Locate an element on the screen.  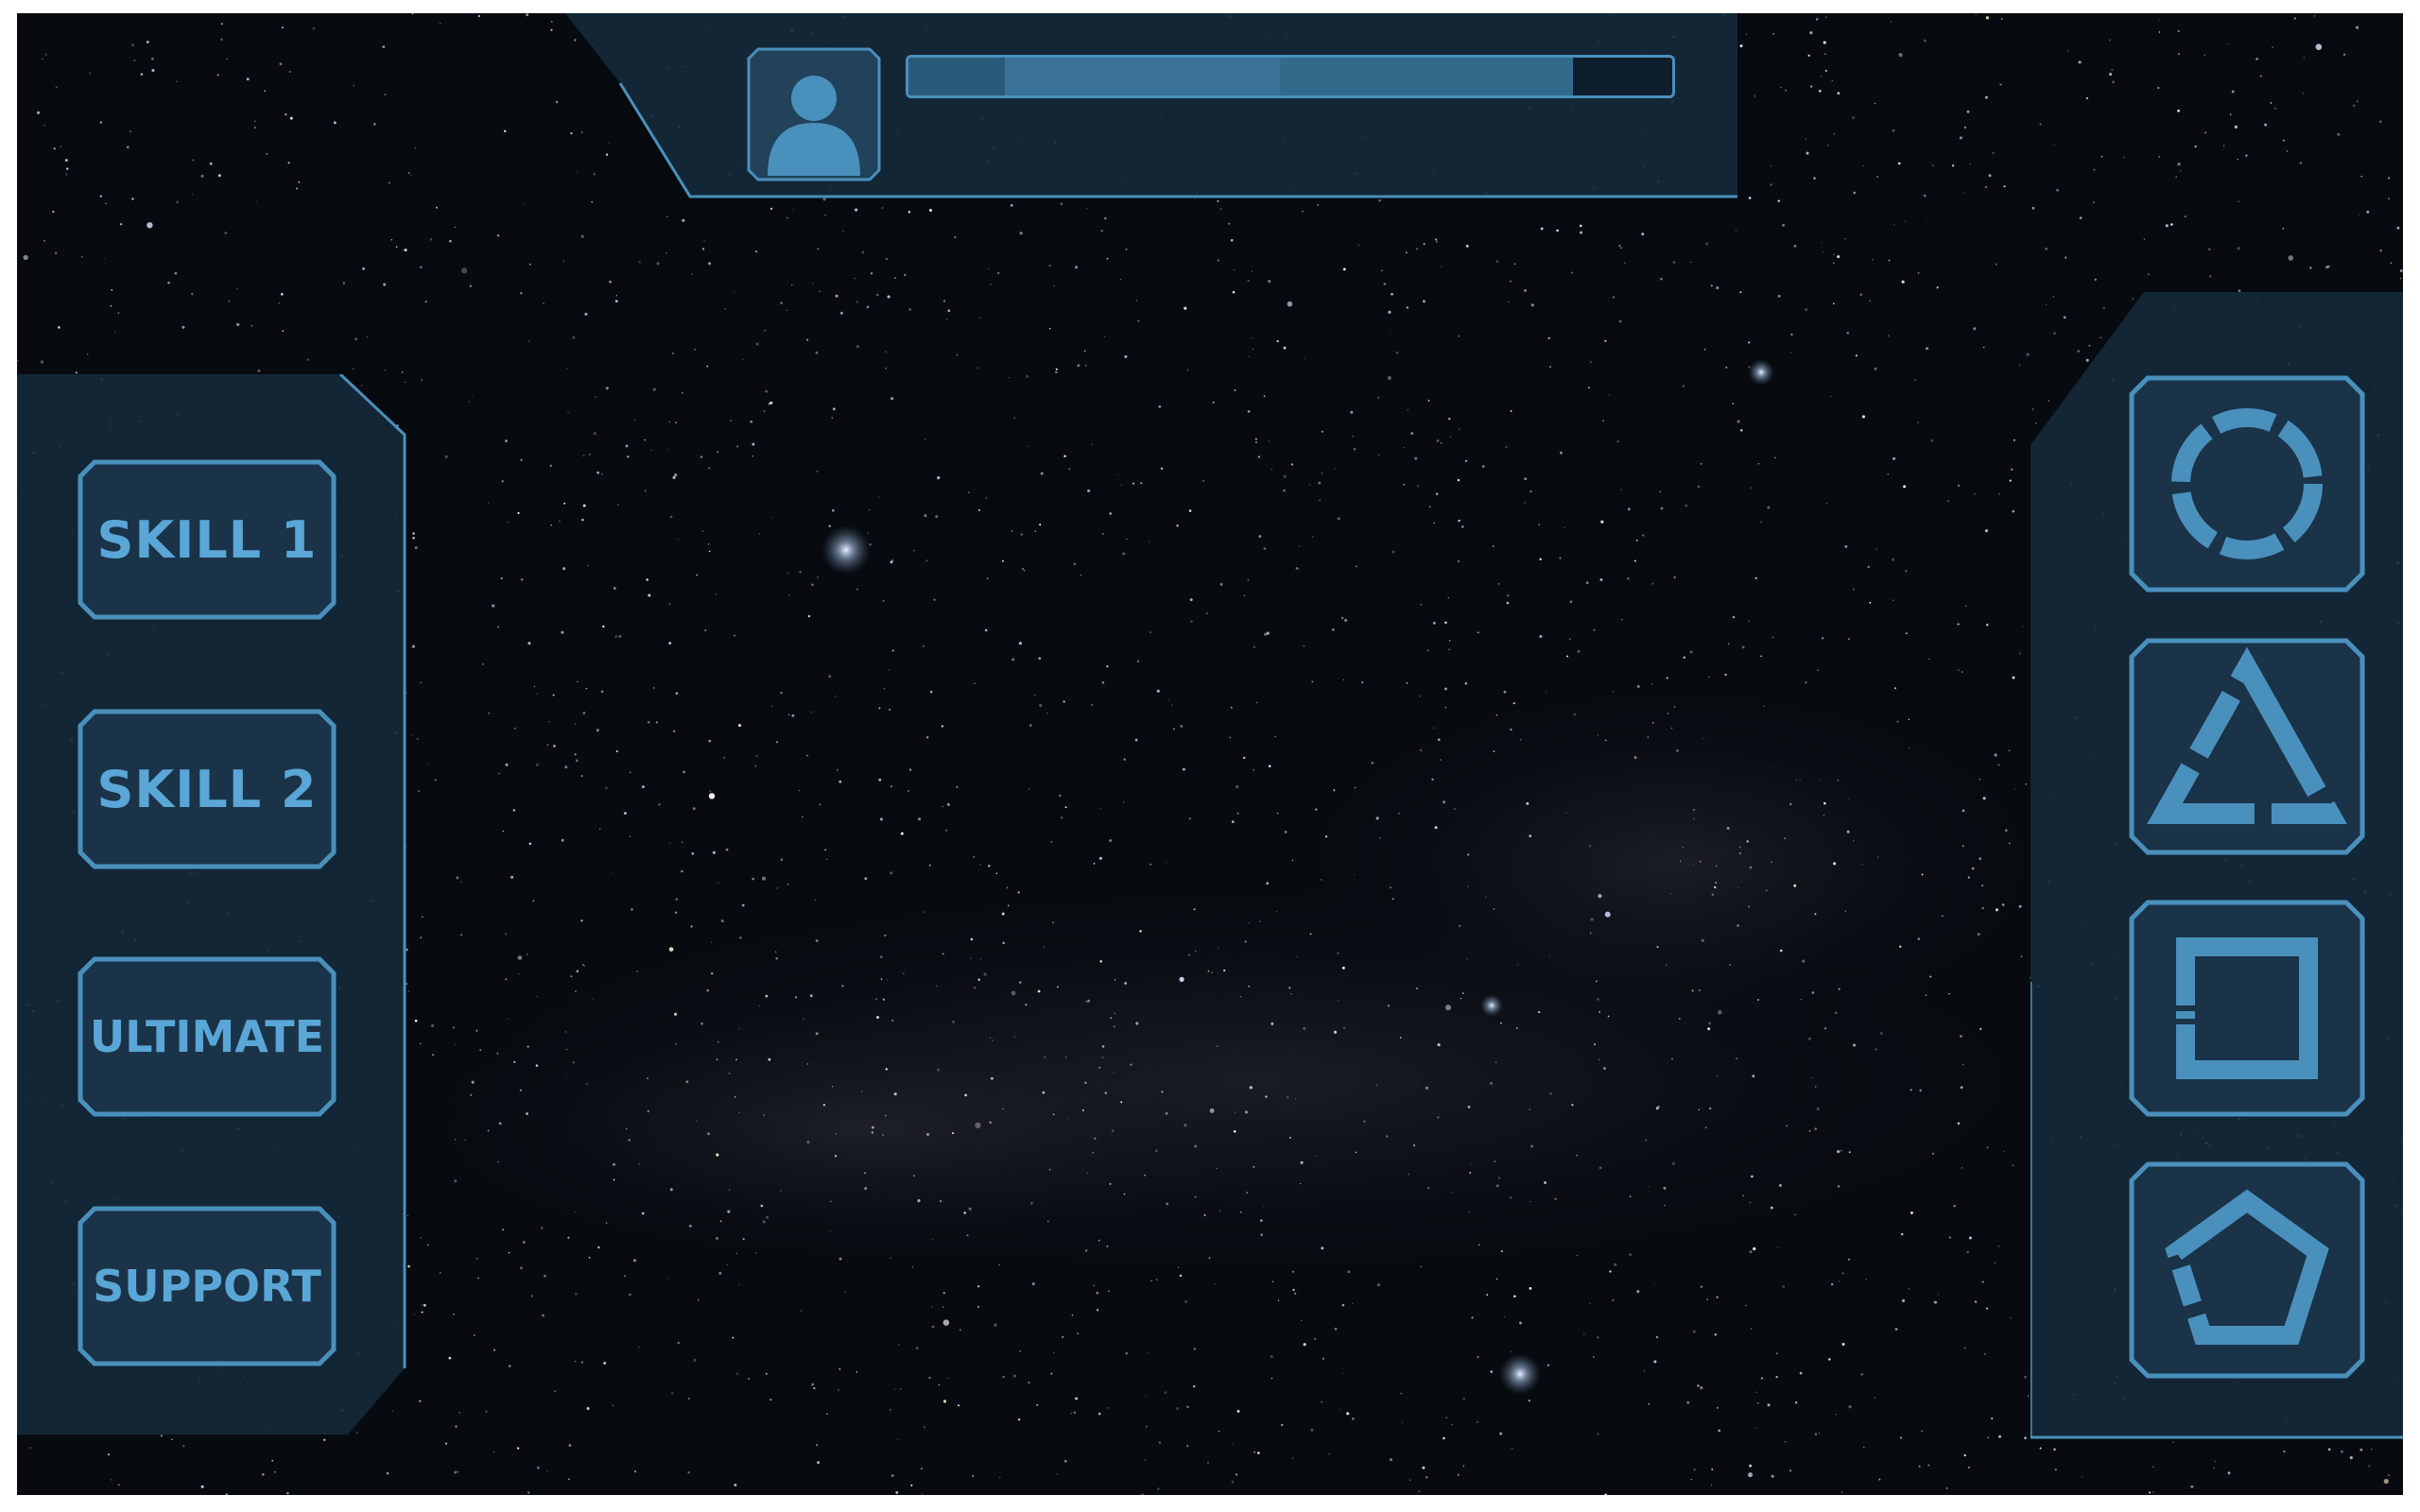
ability-4-button is located at coordinates (2247, 1270).